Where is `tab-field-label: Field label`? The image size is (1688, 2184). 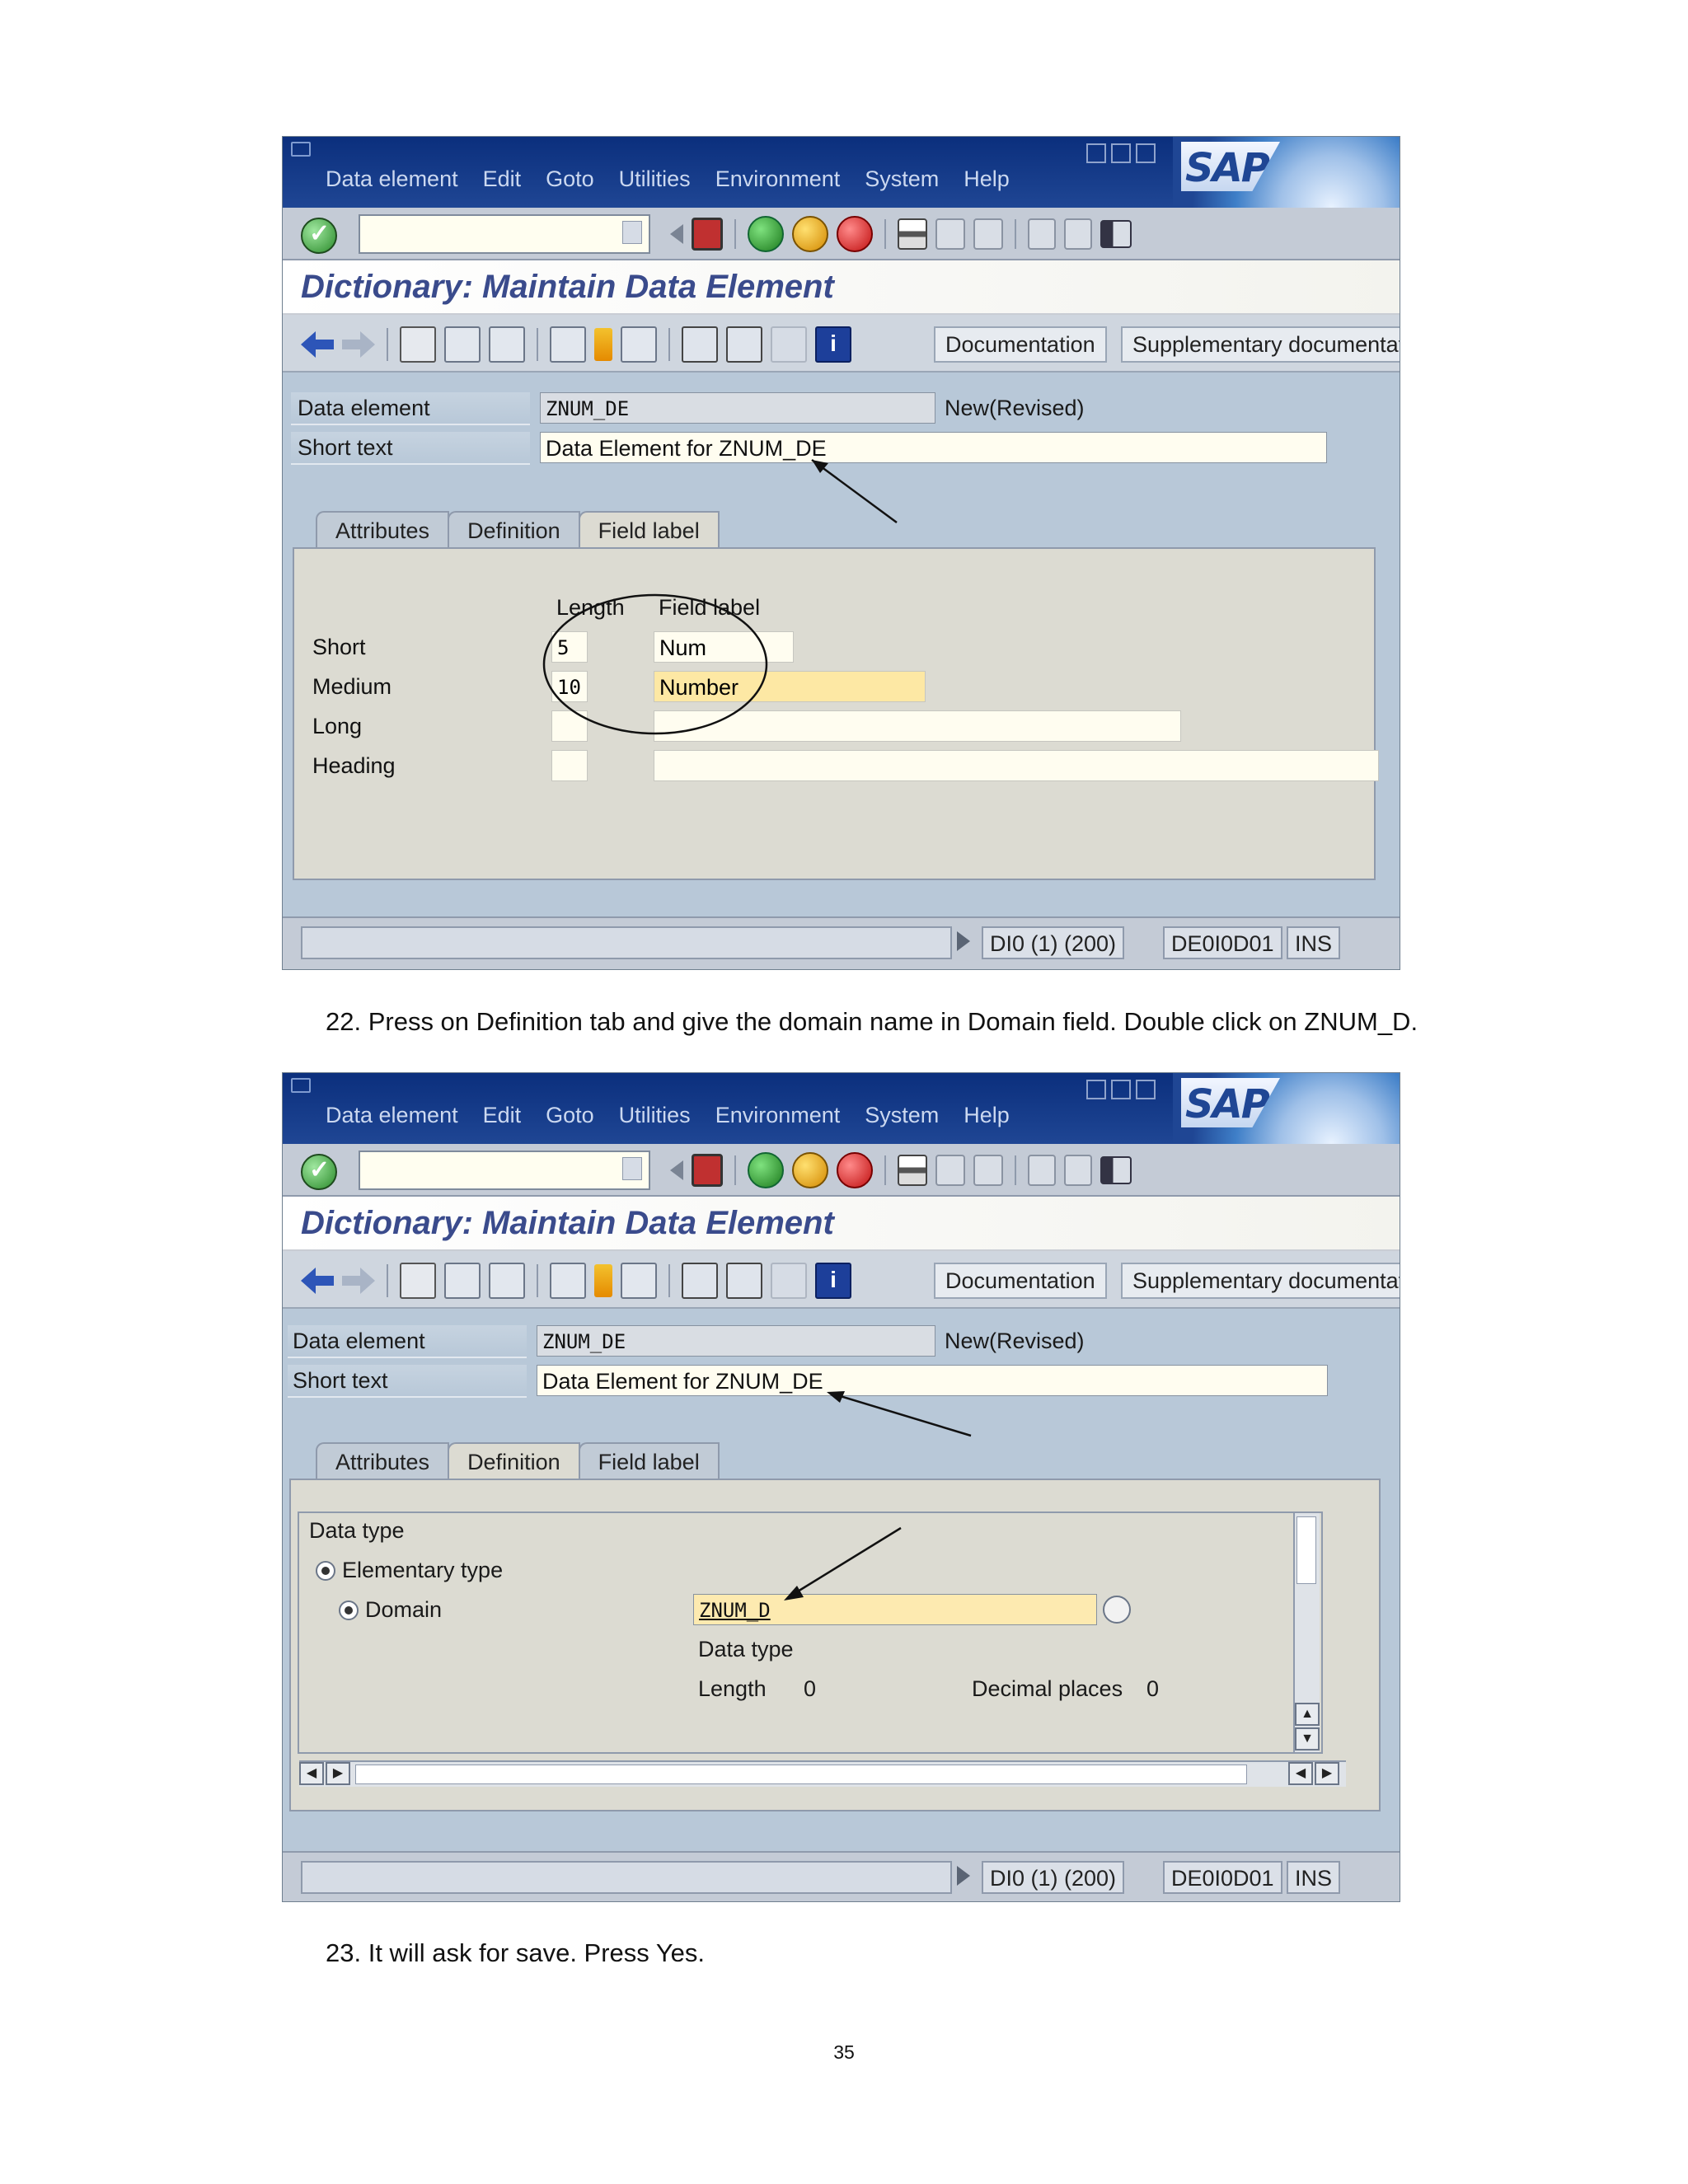 tab-field-label: Field label is located at coordinates (649, 1461).